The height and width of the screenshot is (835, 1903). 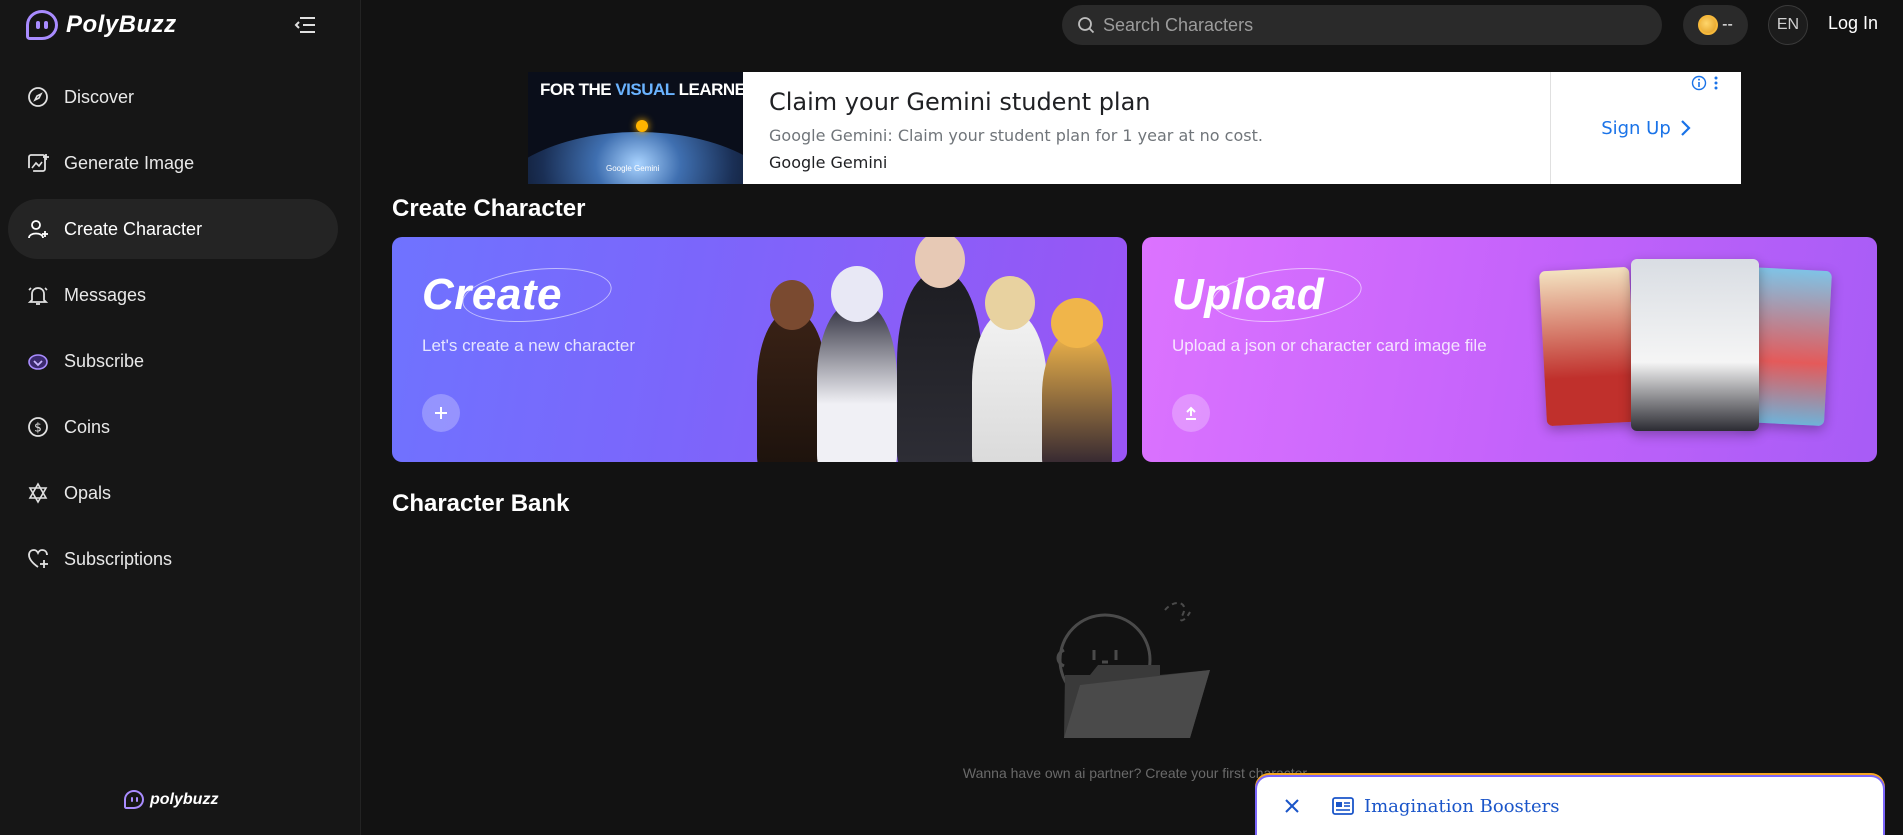 What do you see at coordinates (38, 493) in the screenshot?
I see `star-of-david-icon` at bounding box center [38, 493].